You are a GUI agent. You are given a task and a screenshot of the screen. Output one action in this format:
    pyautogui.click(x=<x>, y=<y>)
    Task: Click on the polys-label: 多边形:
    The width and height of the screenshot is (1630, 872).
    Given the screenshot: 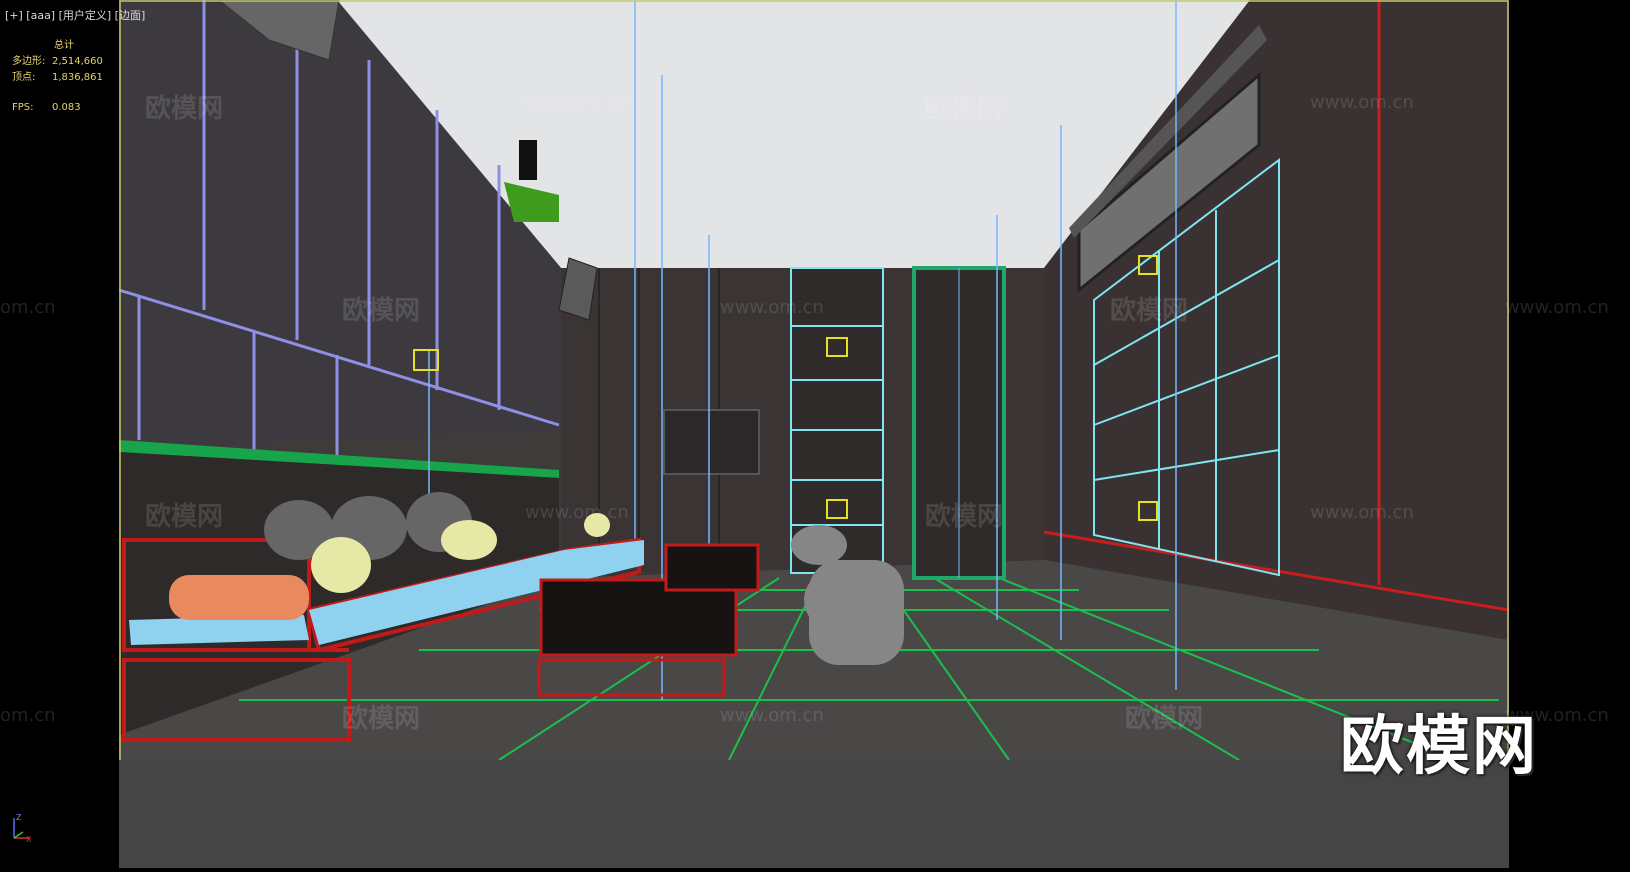 What is the action you would take?
    pyautogui.click(x=29, y=61)
    